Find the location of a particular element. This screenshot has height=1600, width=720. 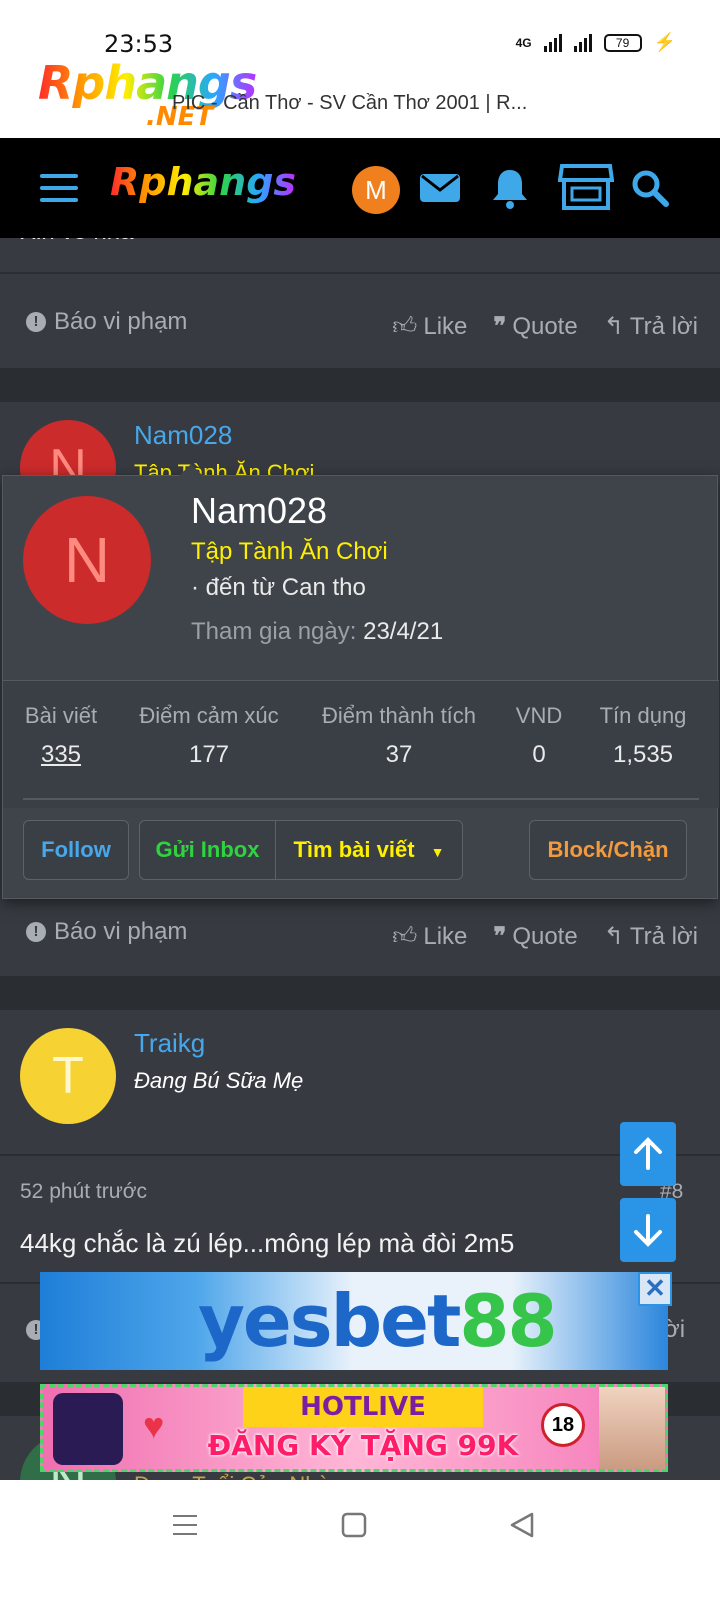

follow-button: Follow is located at coordinates (76, 850).